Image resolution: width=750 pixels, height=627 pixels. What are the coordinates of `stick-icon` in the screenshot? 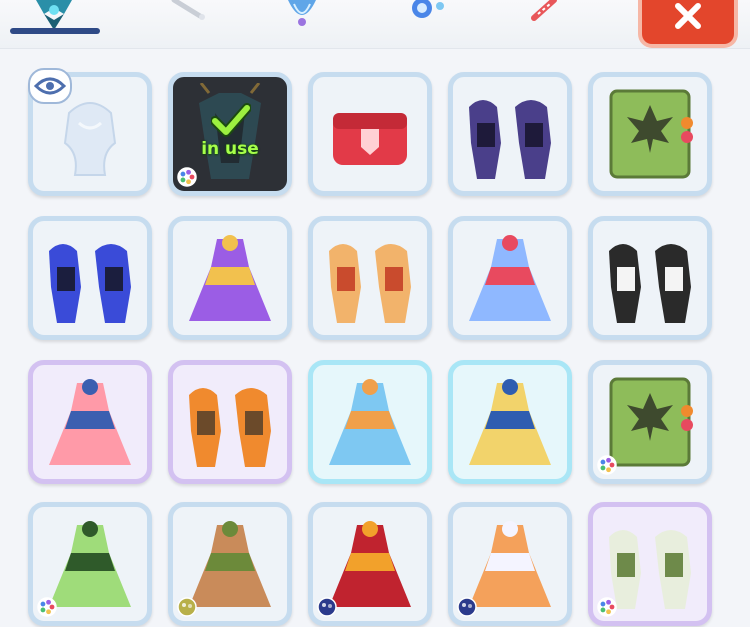 It's located at (544, 10).